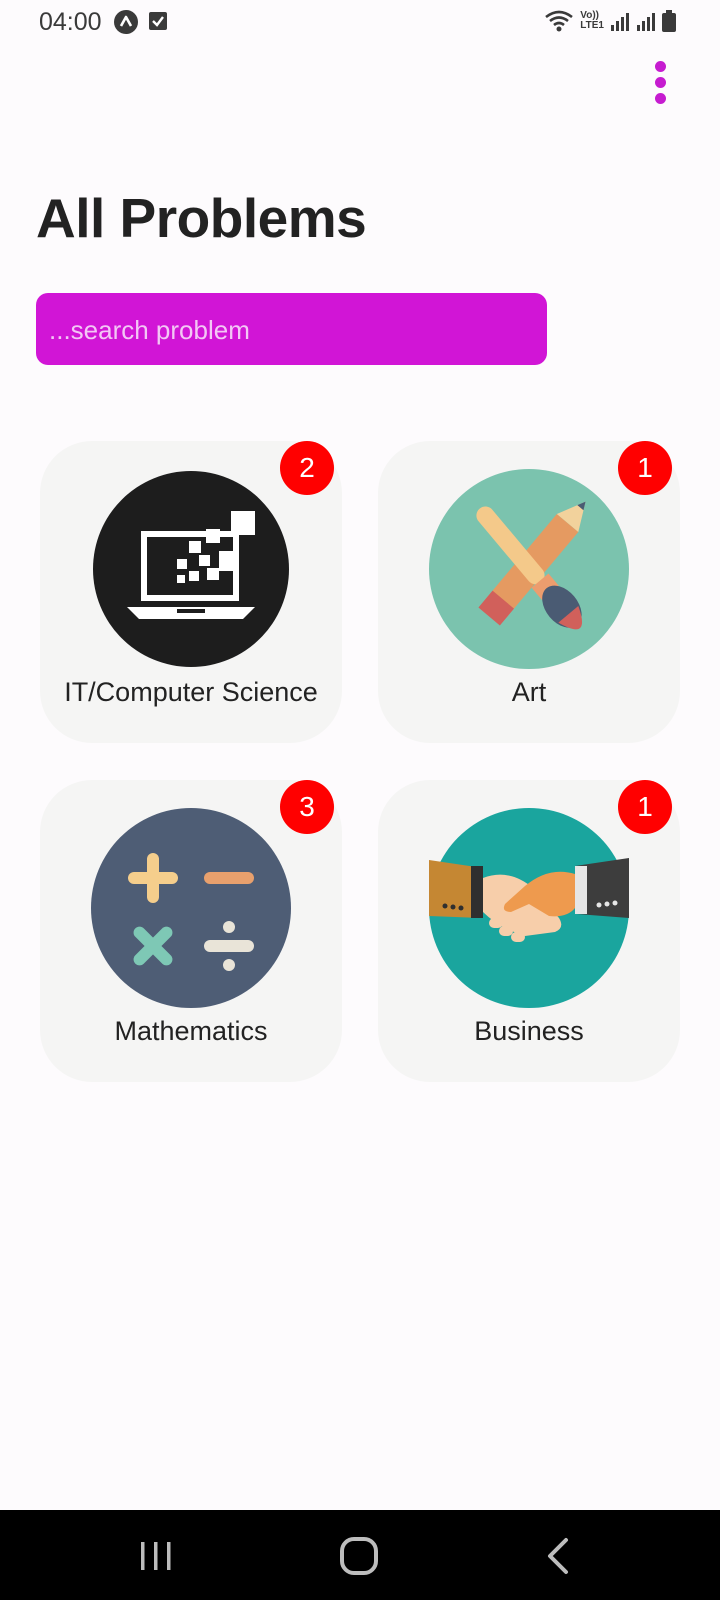 The width and height of the screenshot is (720, 1600). I want to click on wifi-icon, so click(559, 21).